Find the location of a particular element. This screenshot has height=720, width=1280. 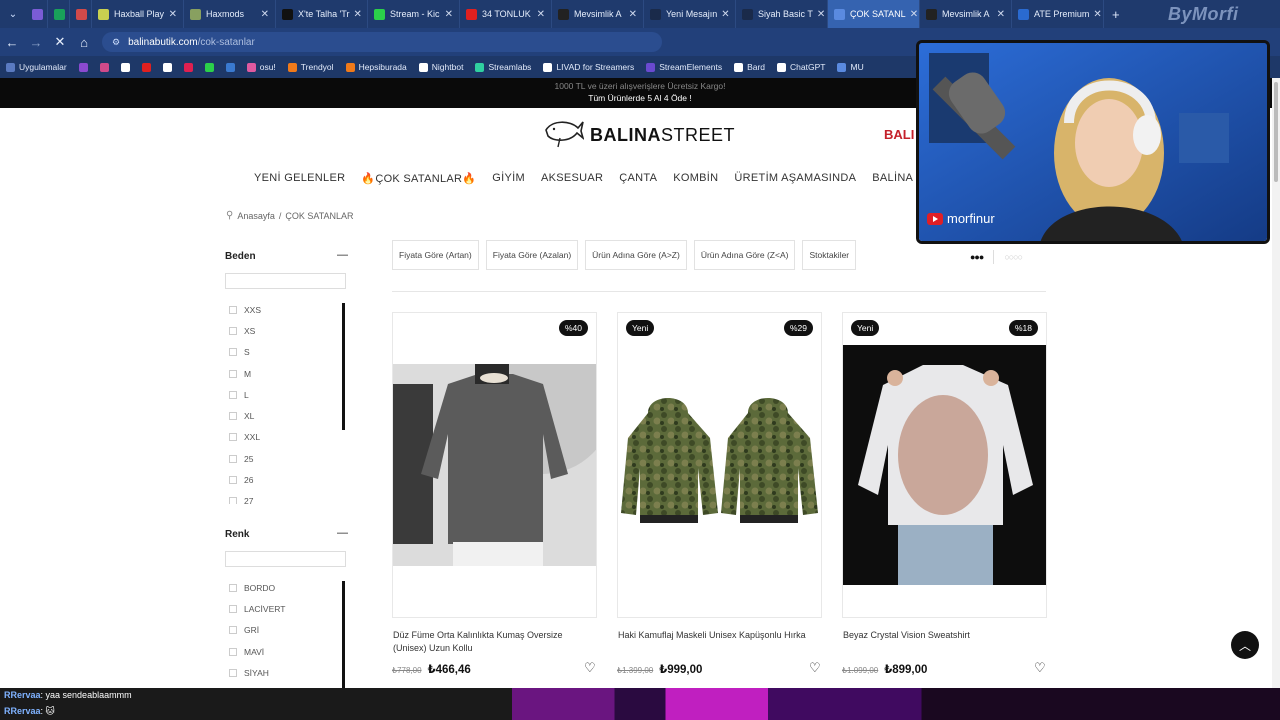

bookmark-item: Bard is located at coordinates (749, 67).